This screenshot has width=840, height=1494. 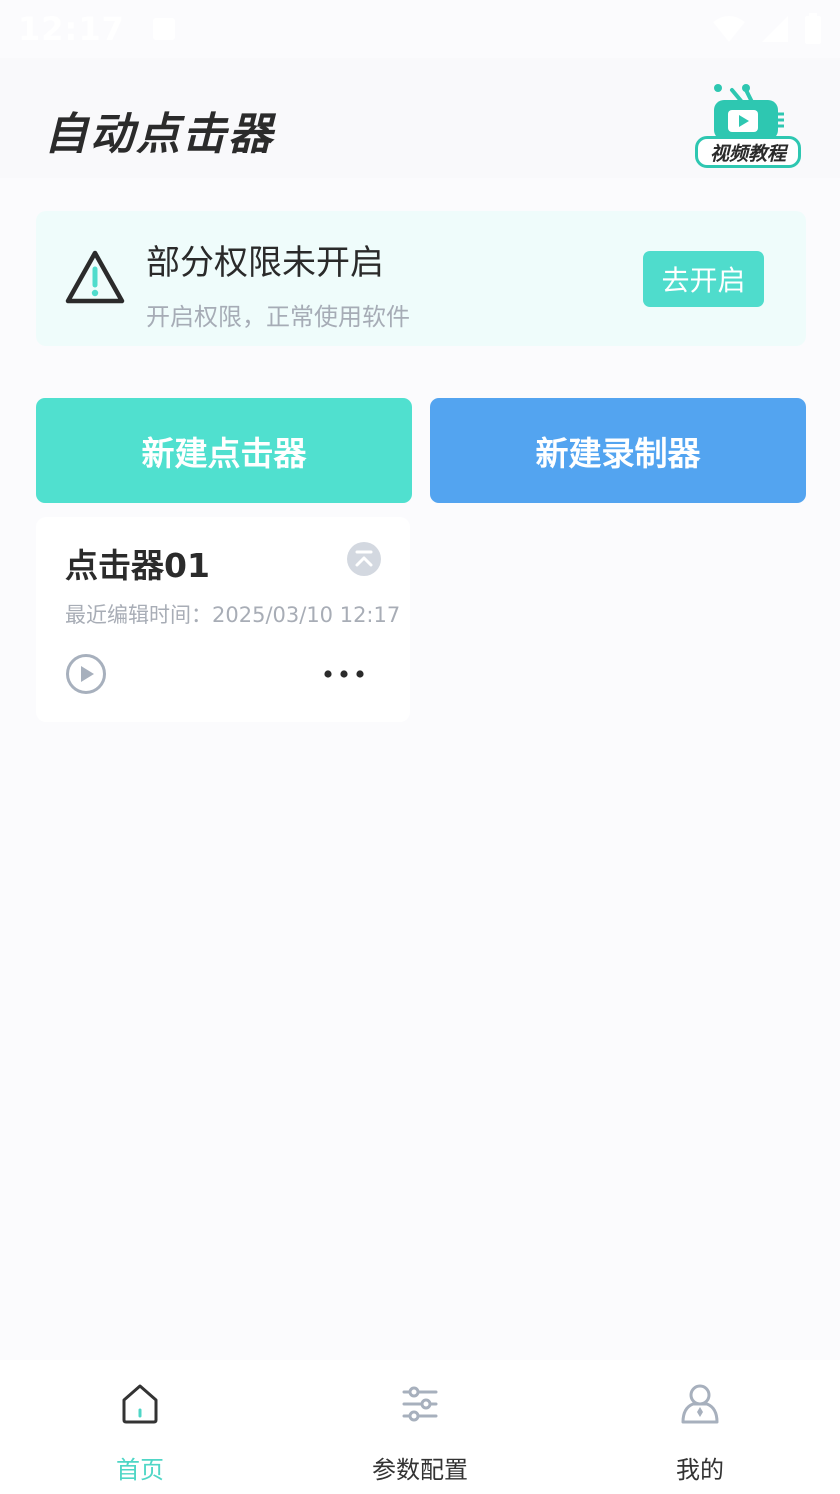 What do you see at coordinates (278, 317) in the screenshot?
I see `permission-subtitle: 开启权限，正常使用软件` at bounding box center [278, 317].